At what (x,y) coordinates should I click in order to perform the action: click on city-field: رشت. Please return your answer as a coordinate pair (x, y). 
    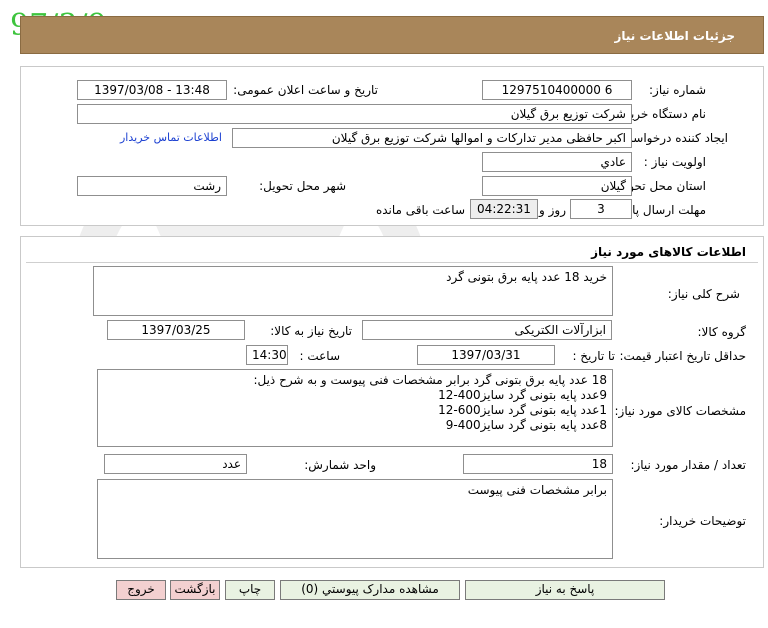
    Looking at the image, I should click on (152, 186).